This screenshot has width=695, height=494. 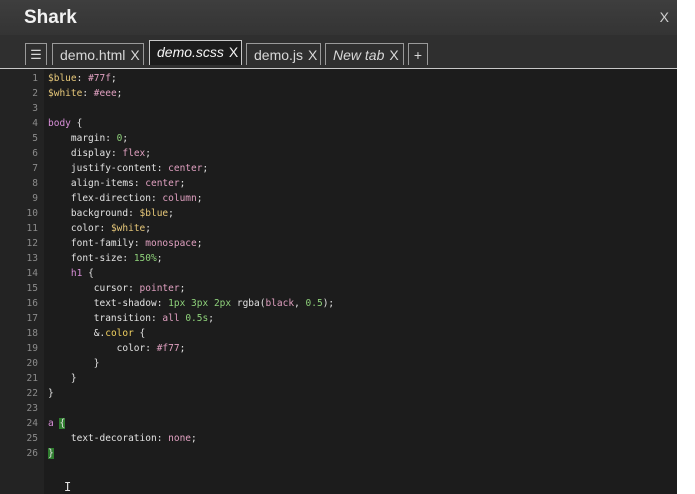 I want to click on code-line: &.color {, so click(x=97, y=333).